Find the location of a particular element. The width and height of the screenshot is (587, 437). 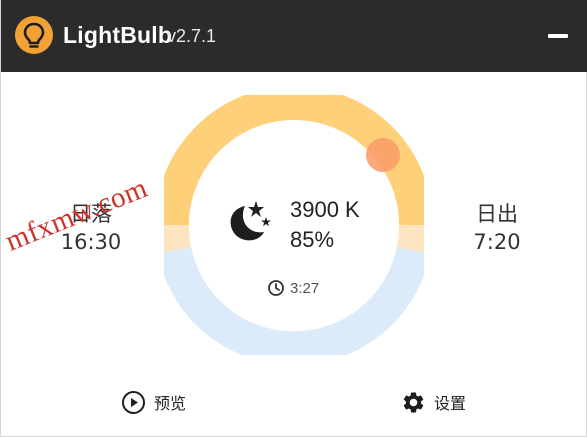

settings-button: 设置 is located at coordinates (433, 402).